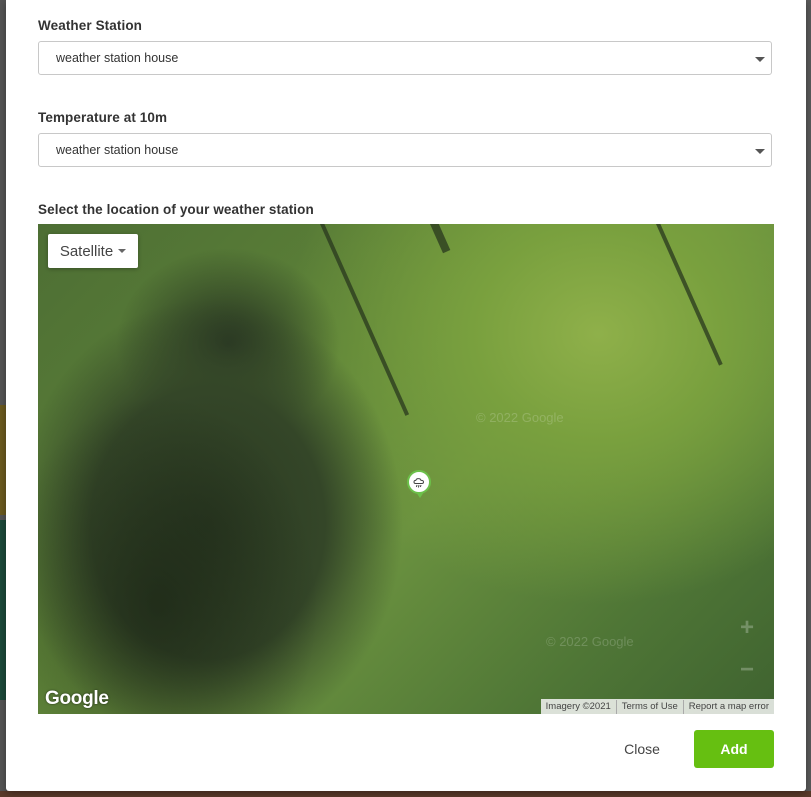 The image size is (811, 797). Describe the element at coordinates (642, 749) in the screenshot. I see `close-button: Close` at that location.